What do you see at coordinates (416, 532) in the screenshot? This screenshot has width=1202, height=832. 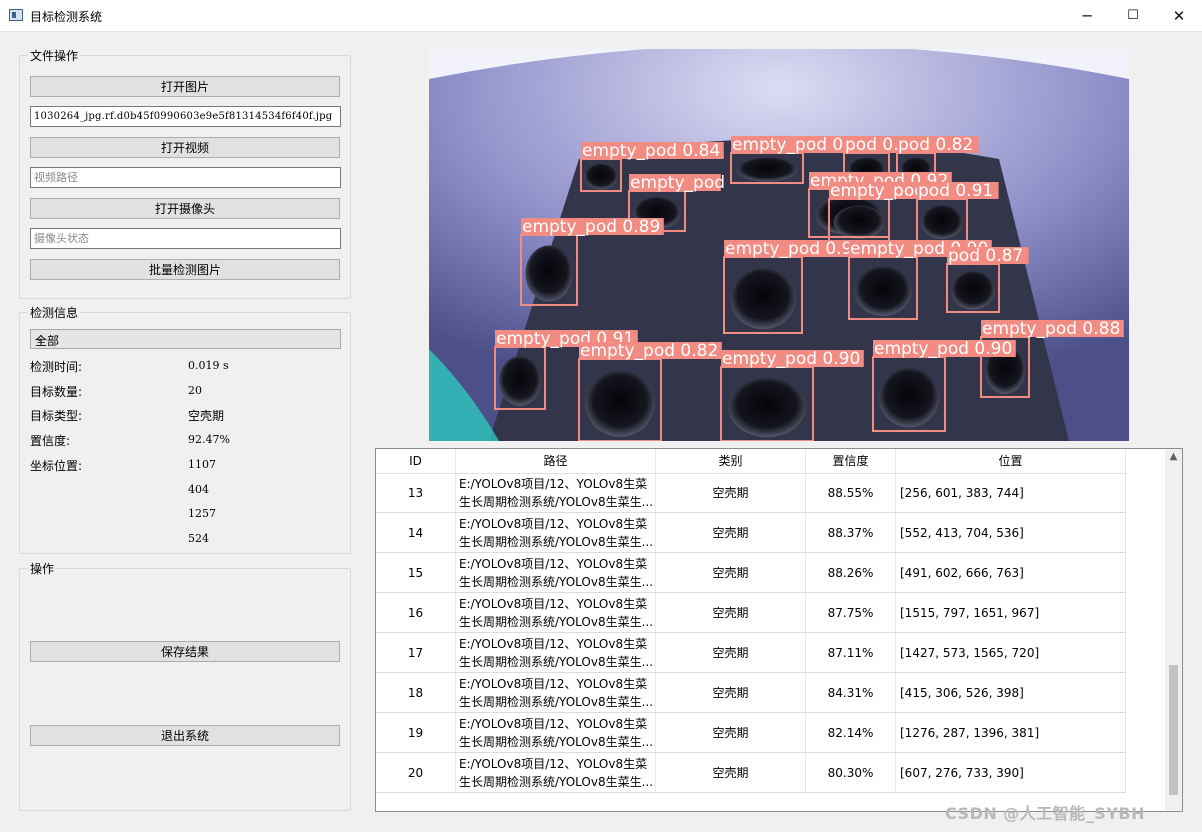 I see `id-cell: 14` at bounding box center [416, 532].